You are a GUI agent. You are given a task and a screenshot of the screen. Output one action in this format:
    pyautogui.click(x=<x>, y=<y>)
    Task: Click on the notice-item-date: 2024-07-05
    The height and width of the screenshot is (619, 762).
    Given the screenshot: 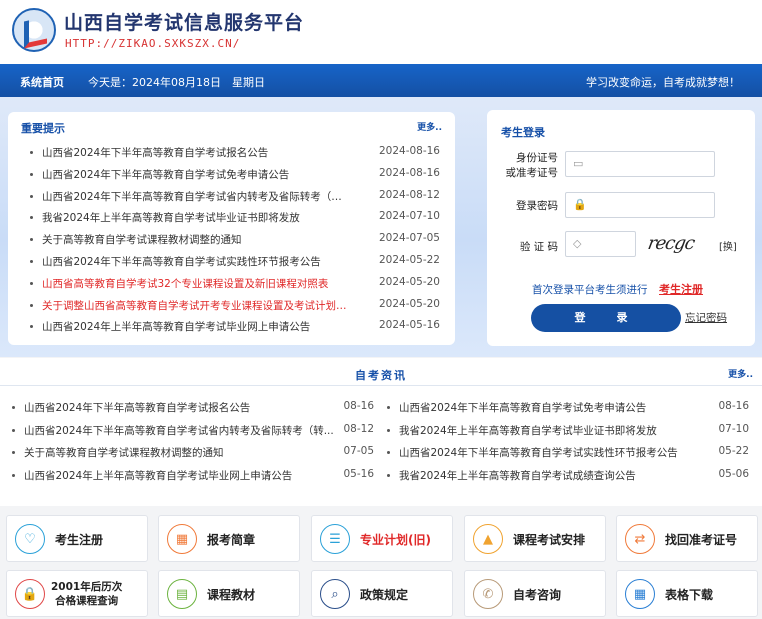 What is the action you would take?
    pyautogui.click(x=409, y=238)
    